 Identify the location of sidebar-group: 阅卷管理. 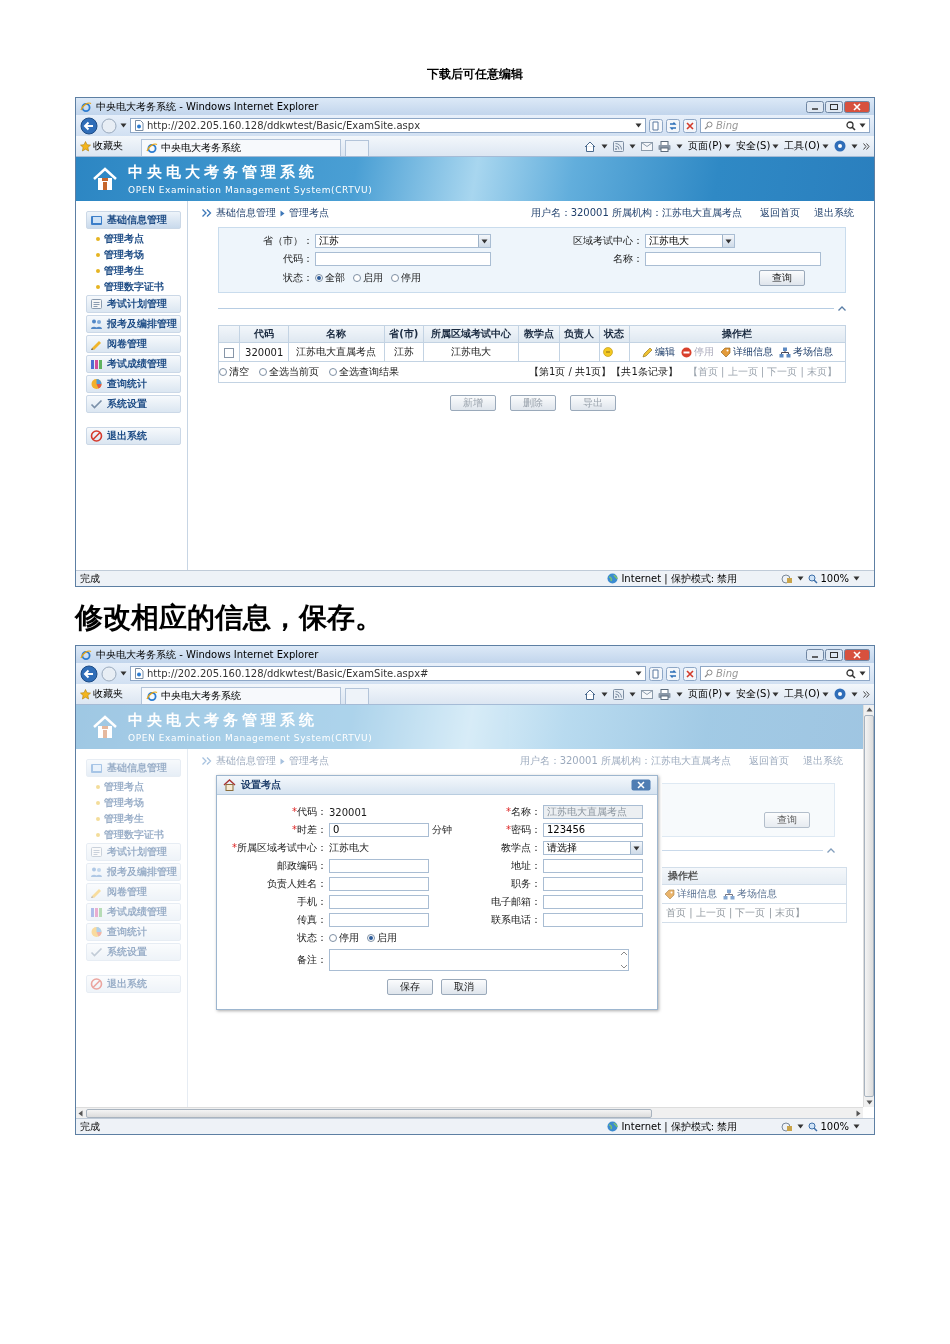
(133, 344).